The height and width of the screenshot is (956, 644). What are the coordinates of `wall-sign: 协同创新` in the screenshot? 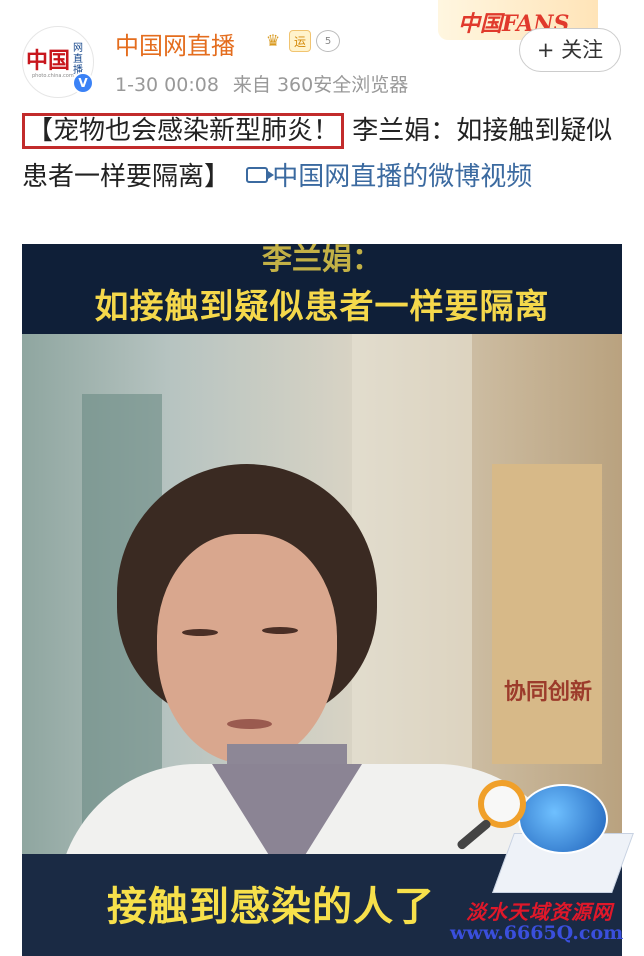 It's located at (547, 614).